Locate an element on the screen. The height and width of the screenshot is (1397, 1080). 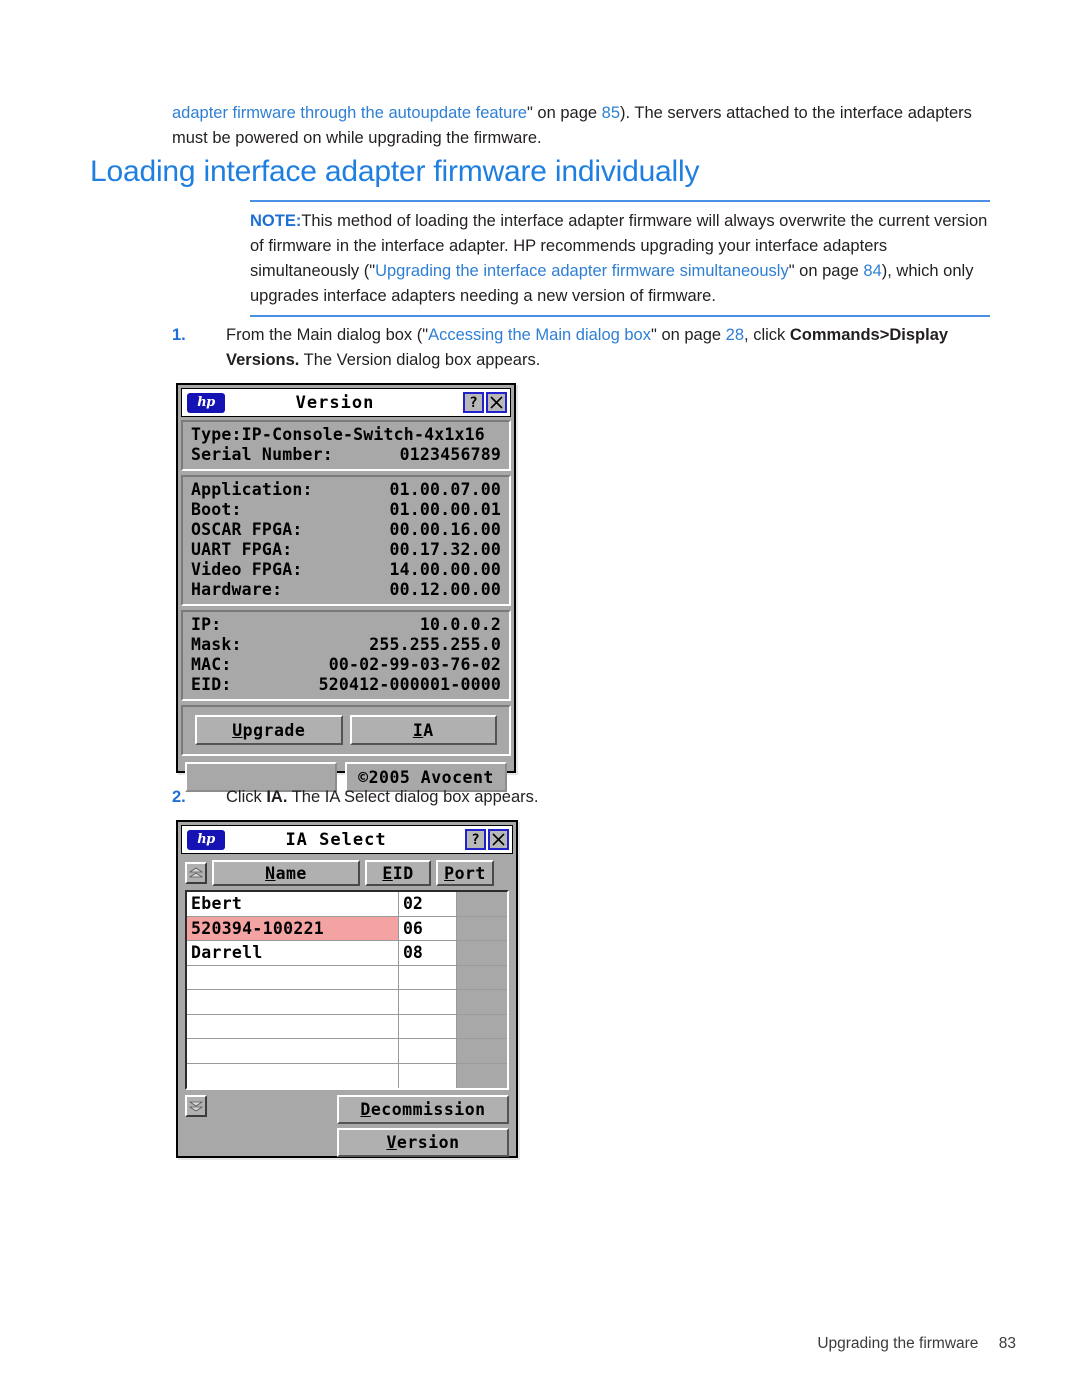
eid-accel: E is located at coordinates (387, 873).